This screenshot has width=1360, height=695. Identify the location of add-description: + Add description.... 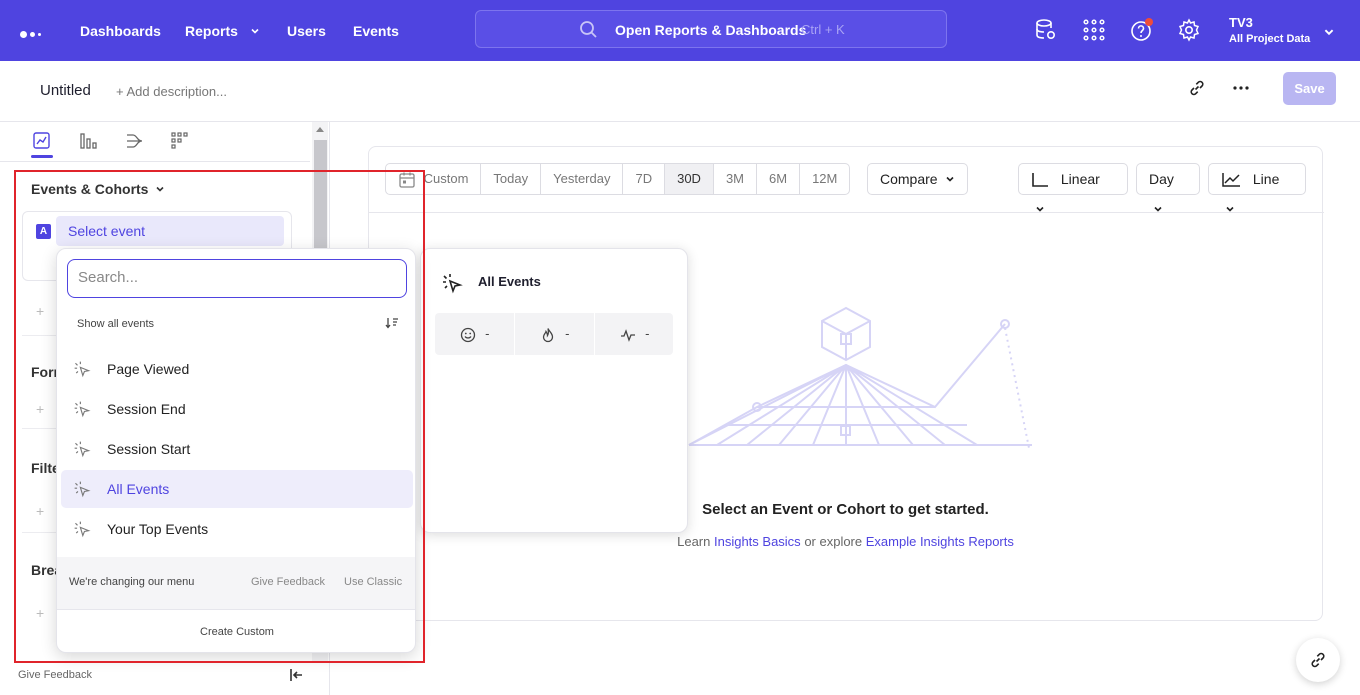
(171, 91).